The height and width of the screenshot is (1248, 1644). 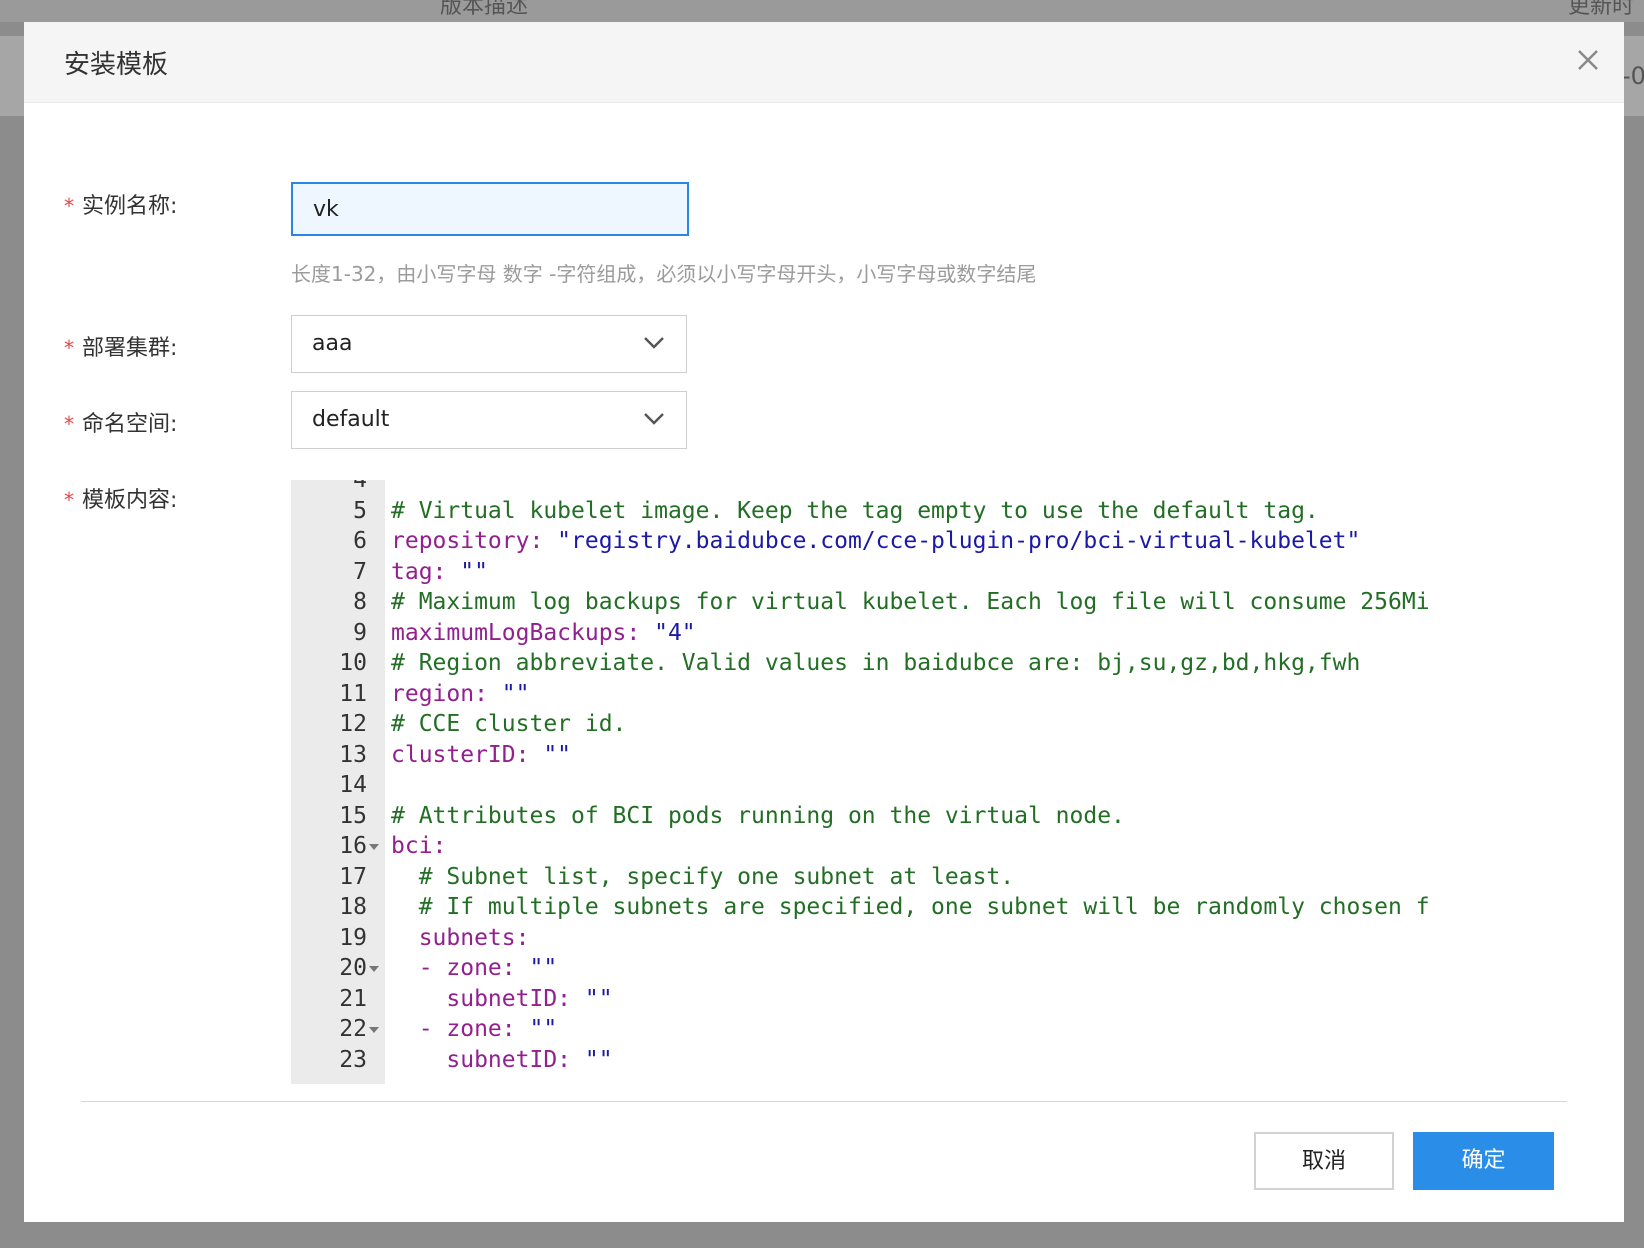 What do you see at coordinates (360, 541) in the screenshot?
I see `line-number: 6` at bounding box center [360, 541].